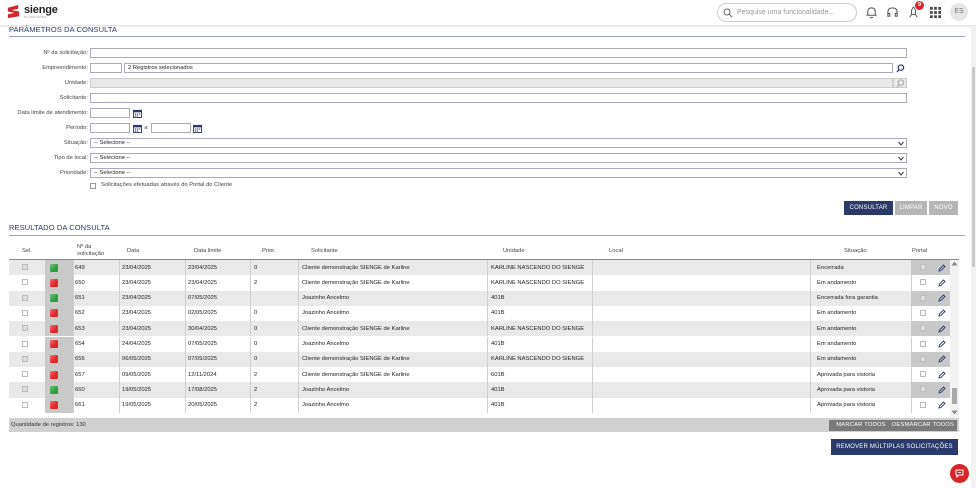  What do you see at coordinates (900, 68) in the screenshot?
I see `empreendimento-search-icon` at bounding box center [900, 68].